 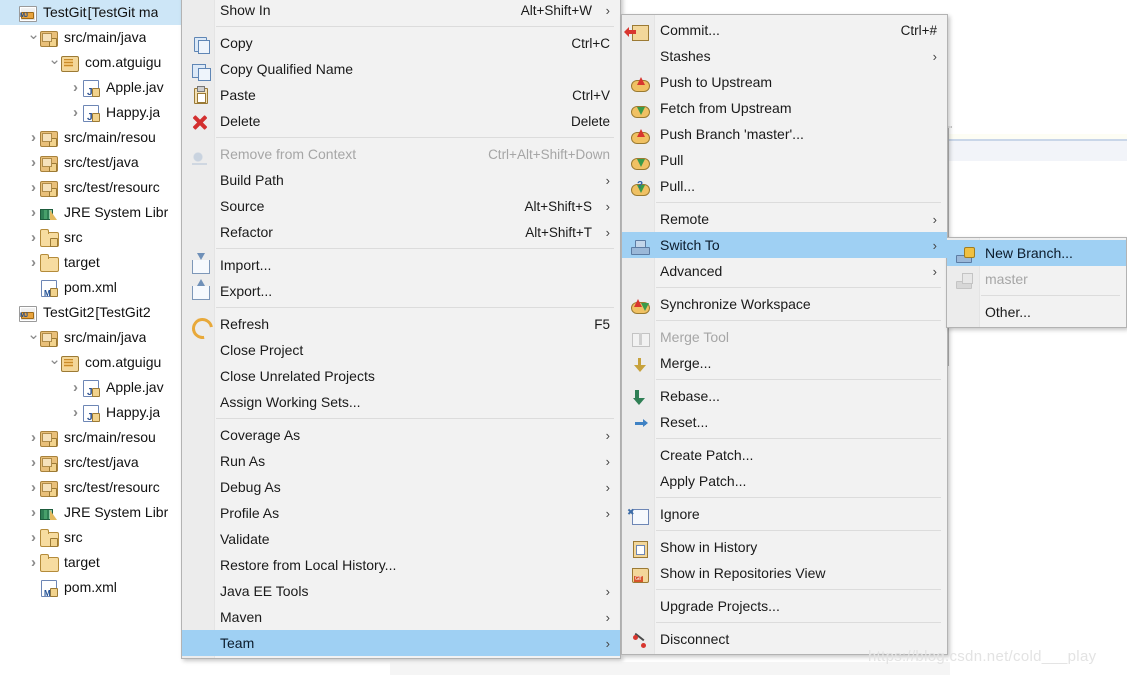 I want to click on menu-item-build-path: Build Path ›, so click(x=401, y=180).